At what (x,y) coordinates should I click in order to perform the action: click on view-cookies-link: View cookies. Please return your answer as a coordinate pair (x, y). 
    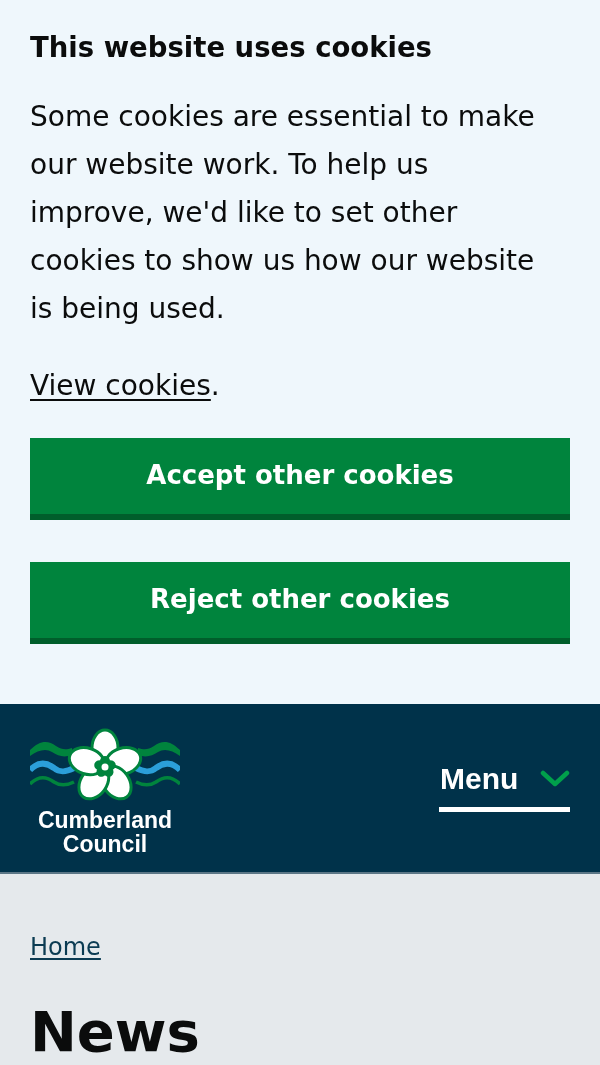
    Looking at the image, I should click on (120, 385).